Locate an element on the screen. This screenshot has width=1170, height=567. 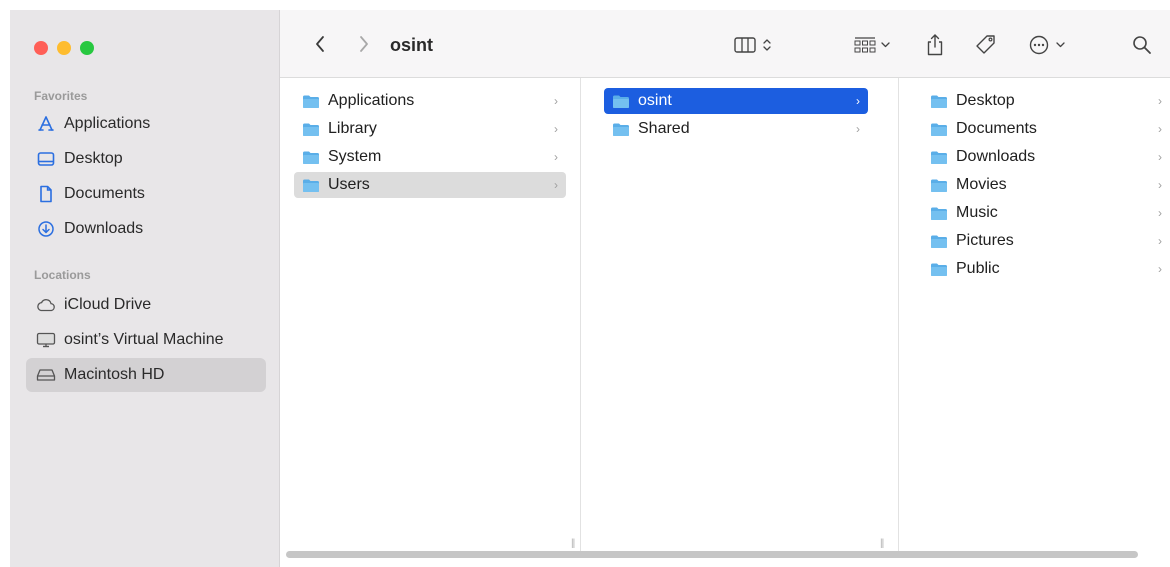
share-button is located at coordinates (935, 45).